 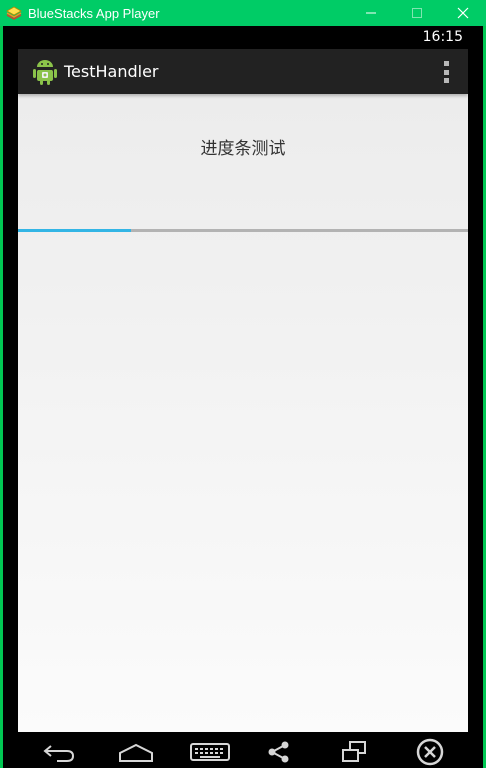 I want to click on window-title: BlueStacks App Player, so click(x=94, y=13).